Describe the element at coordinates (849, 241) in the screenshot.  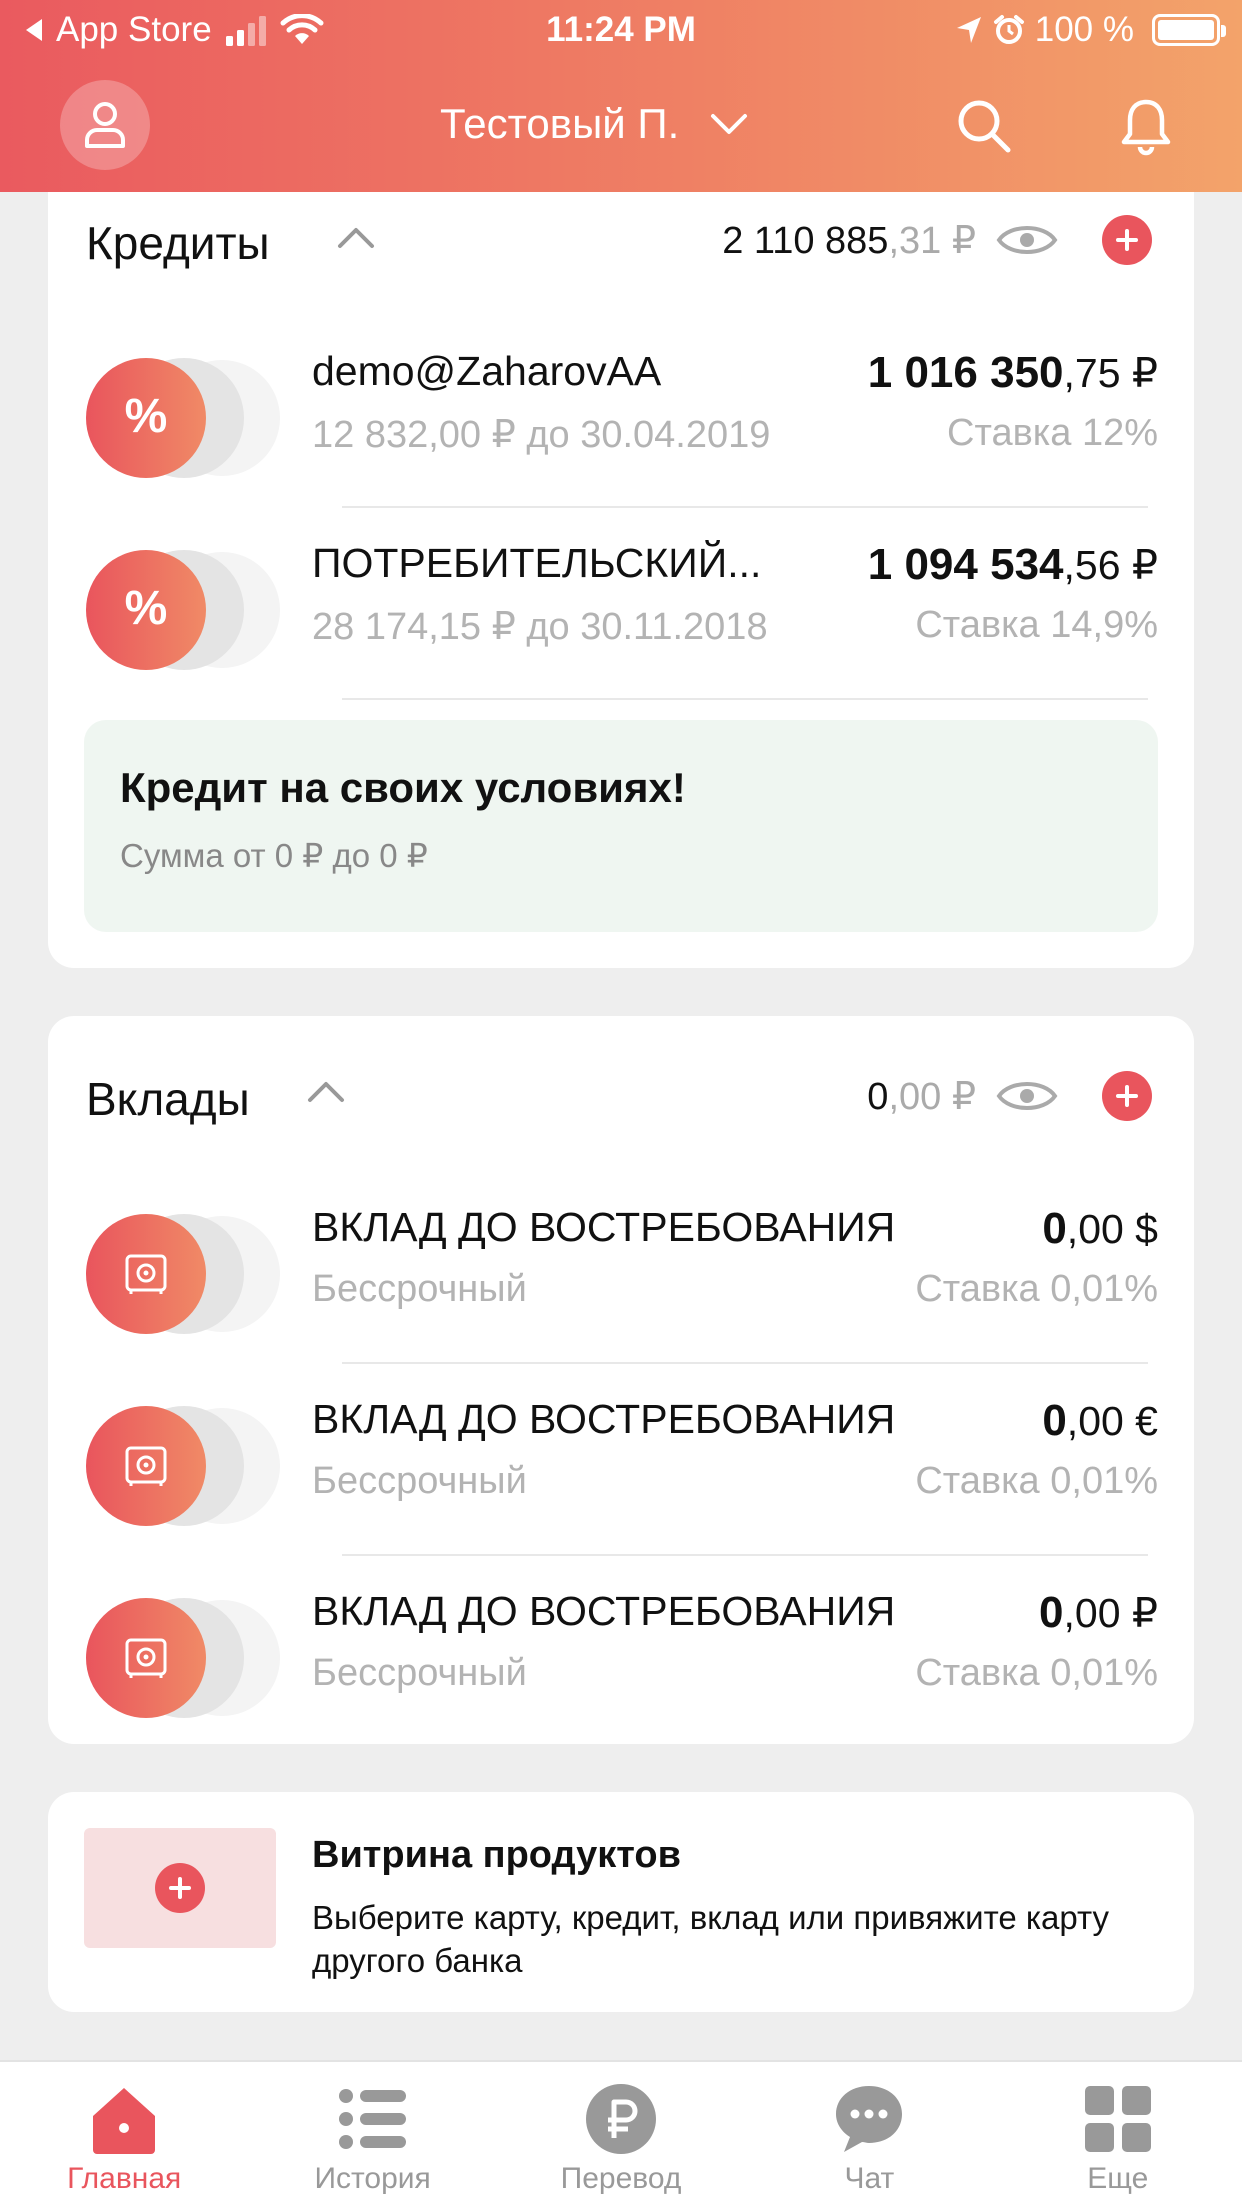
I see `credits-total: 2 110 885,31 ₽` at that location.